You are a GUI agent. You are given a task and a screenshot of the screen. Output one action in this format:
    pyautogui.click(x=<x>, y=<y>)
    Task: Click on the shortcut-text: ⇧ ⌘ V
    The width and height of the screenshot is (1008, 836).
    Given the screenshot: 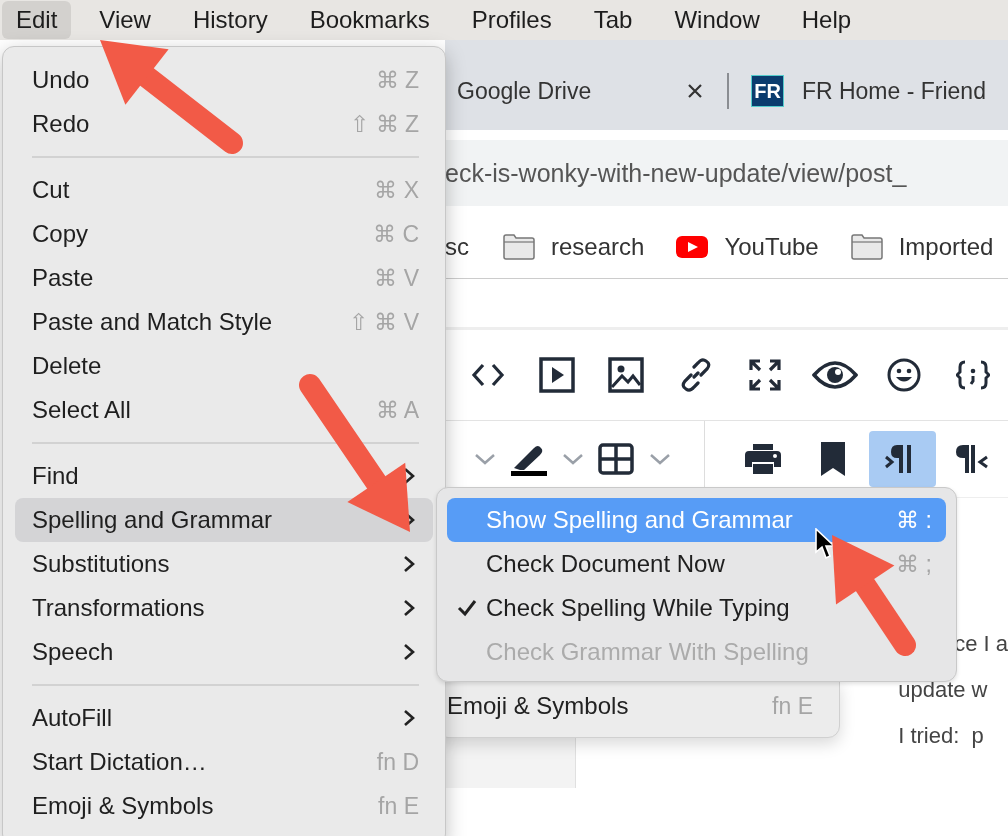 What is the action you would take?
    pyautogui.click(x=383, y=322)
    